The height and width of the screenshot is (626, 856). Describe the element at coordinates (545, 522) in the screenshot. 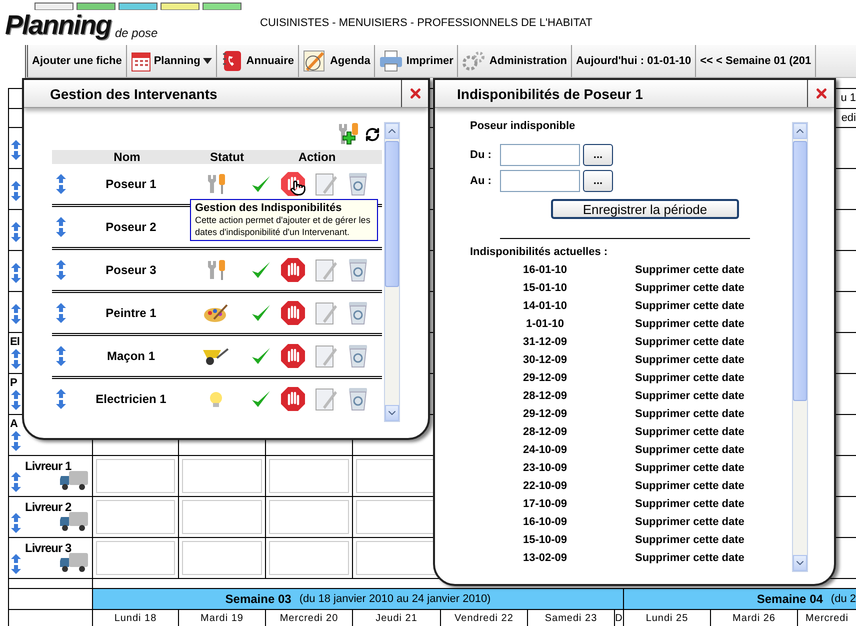

I see `date-text: 16-10-09` at that location.